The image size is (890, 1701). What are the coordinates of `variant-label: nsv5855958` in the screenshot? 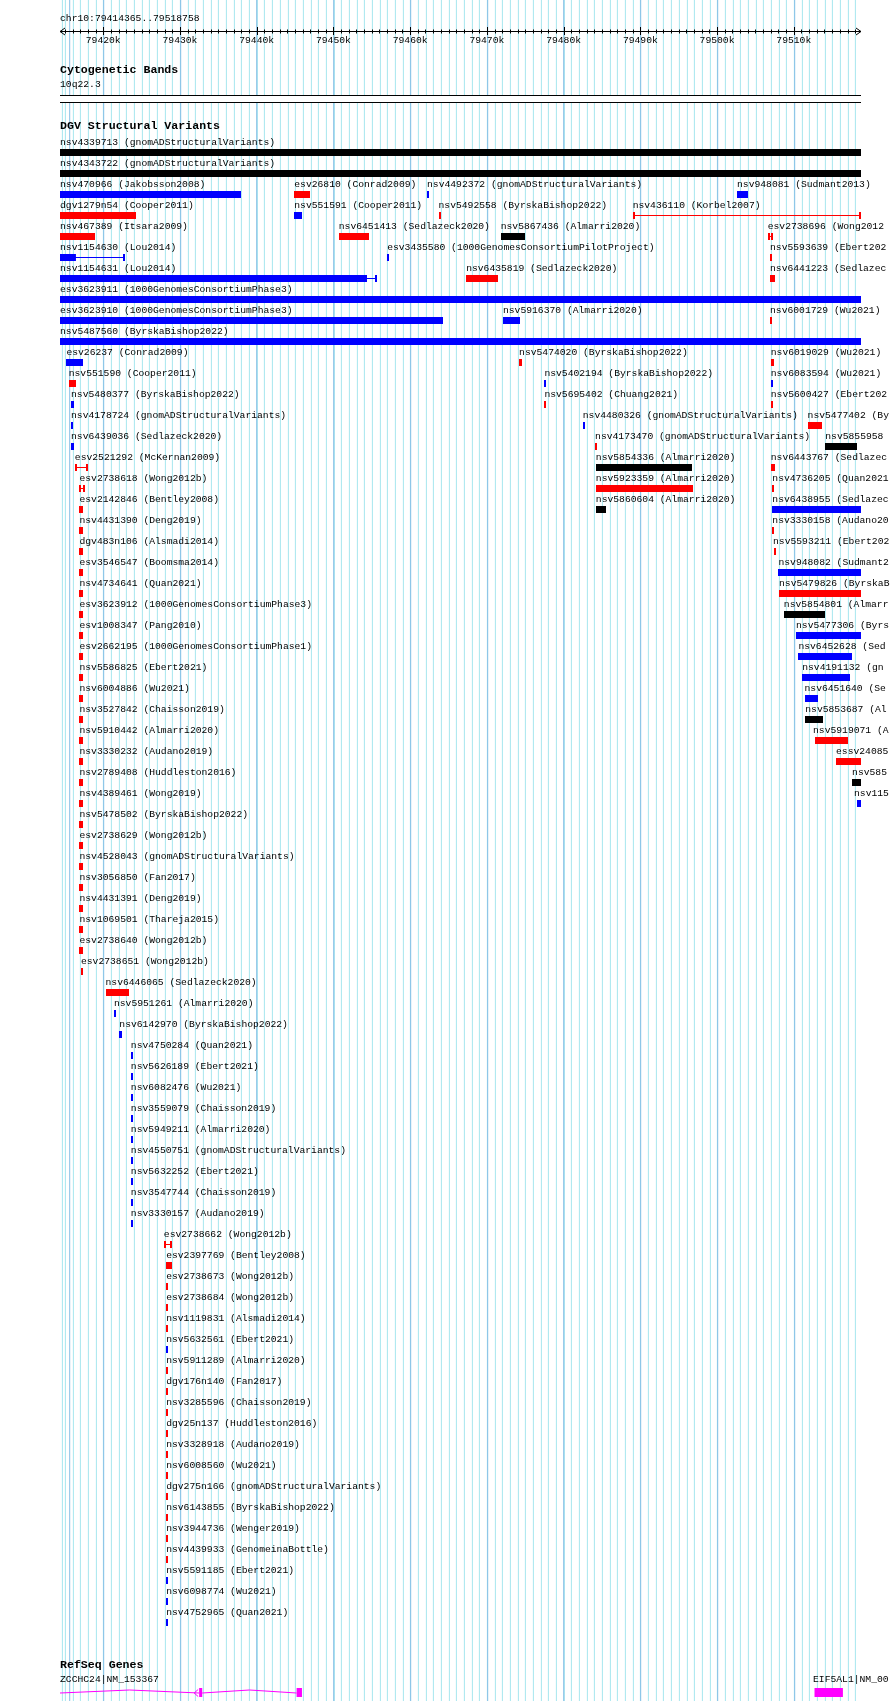 It's located at (854, 437).